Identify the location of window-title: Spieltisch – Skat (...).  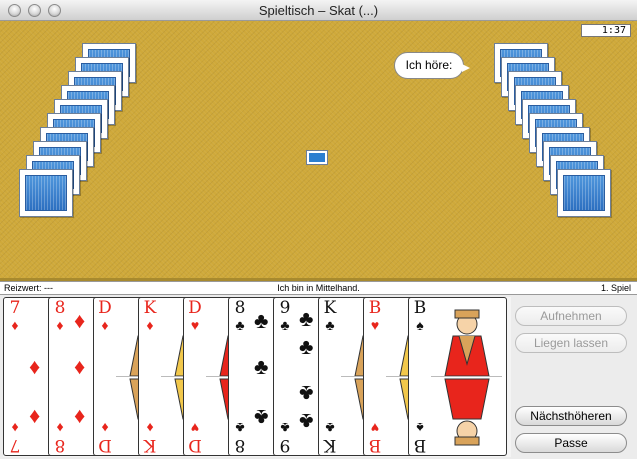
(318, 10).